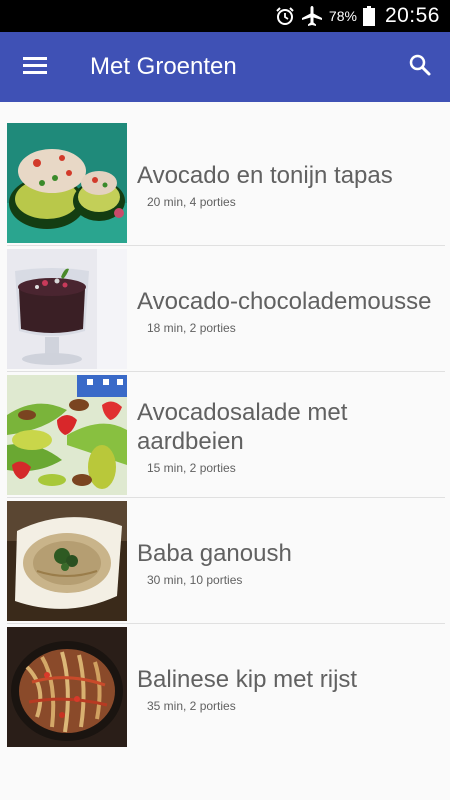  What do you see at coordinates (191, 468) in the screenshot?
I see `recipe-meta: 15 min, 2 porties` at bounding box center [191, 468].